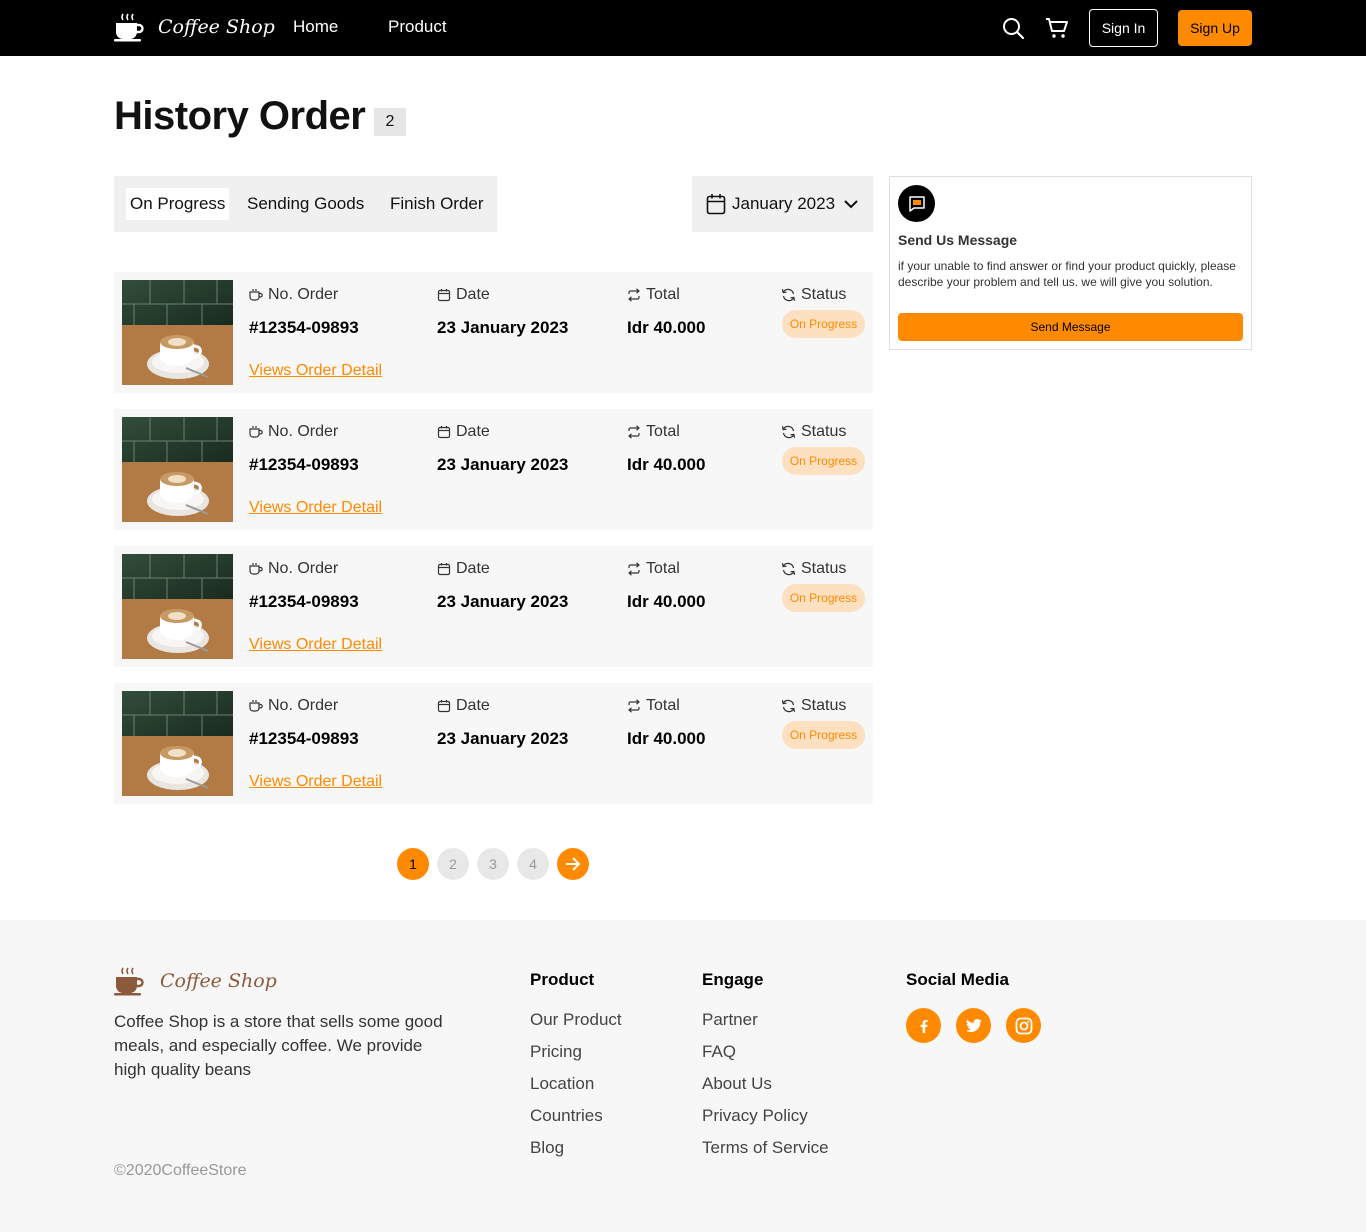  Describe the element at coordinates (958, 240) in the screenshot. I see `send-message-title: Send Us Message` at that location.